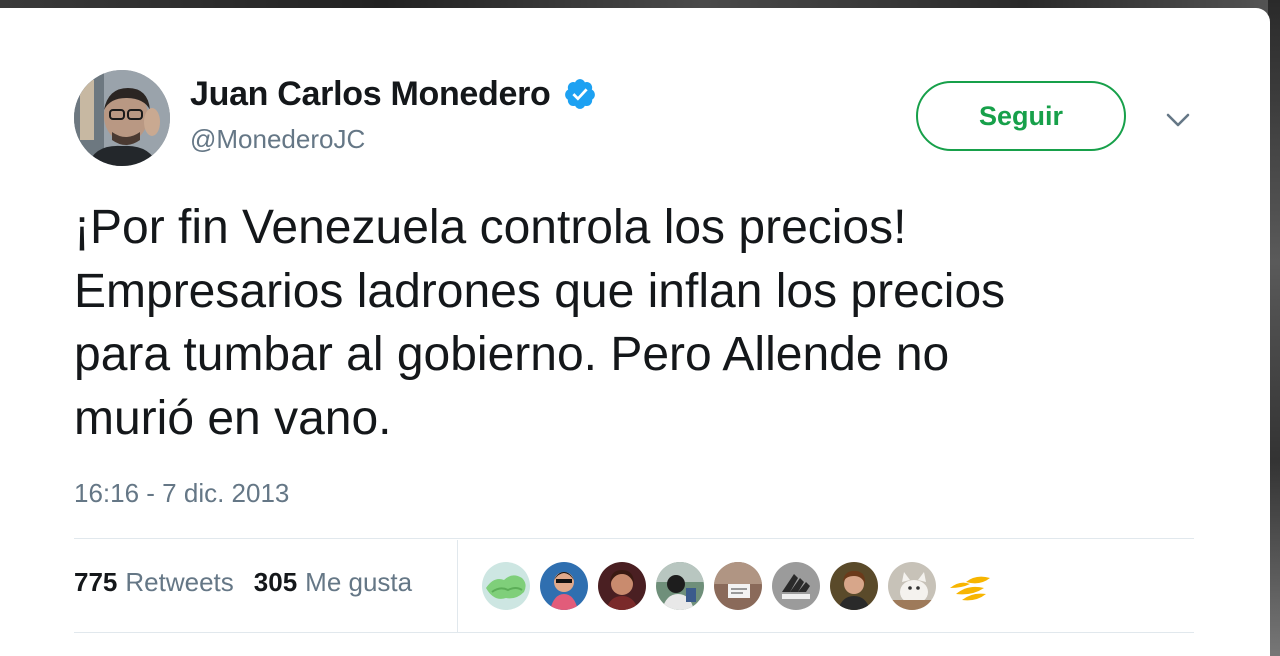  I want to click on bird-logo-avatar-icon, so click(970, 586).